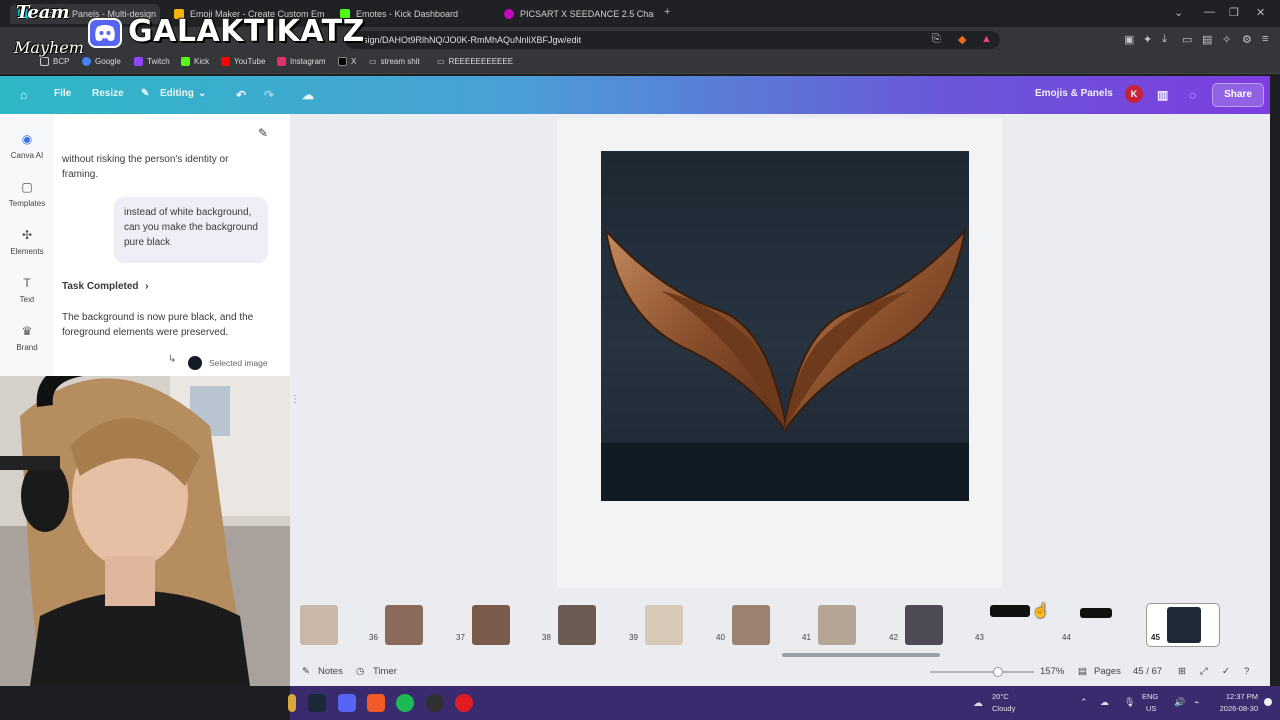 The image size is (1280, 720). Describe the element at coordinates (27, 146) in the screenshot. I see `sidebar-item-canva-ai: ◉ Canva AI` at that location.